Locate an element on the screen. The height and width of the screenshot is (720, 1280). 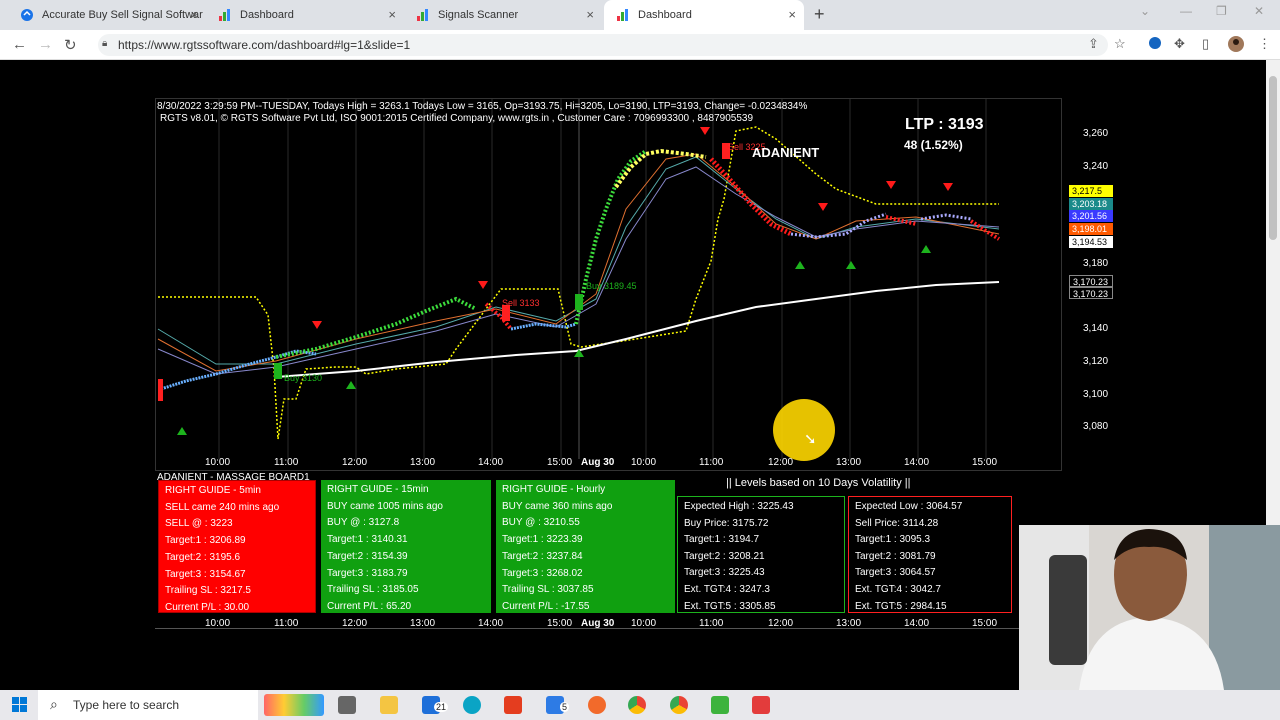
tab-label: Accurate Buy Sell Signal Softwar is located at coordinates (122, 15).